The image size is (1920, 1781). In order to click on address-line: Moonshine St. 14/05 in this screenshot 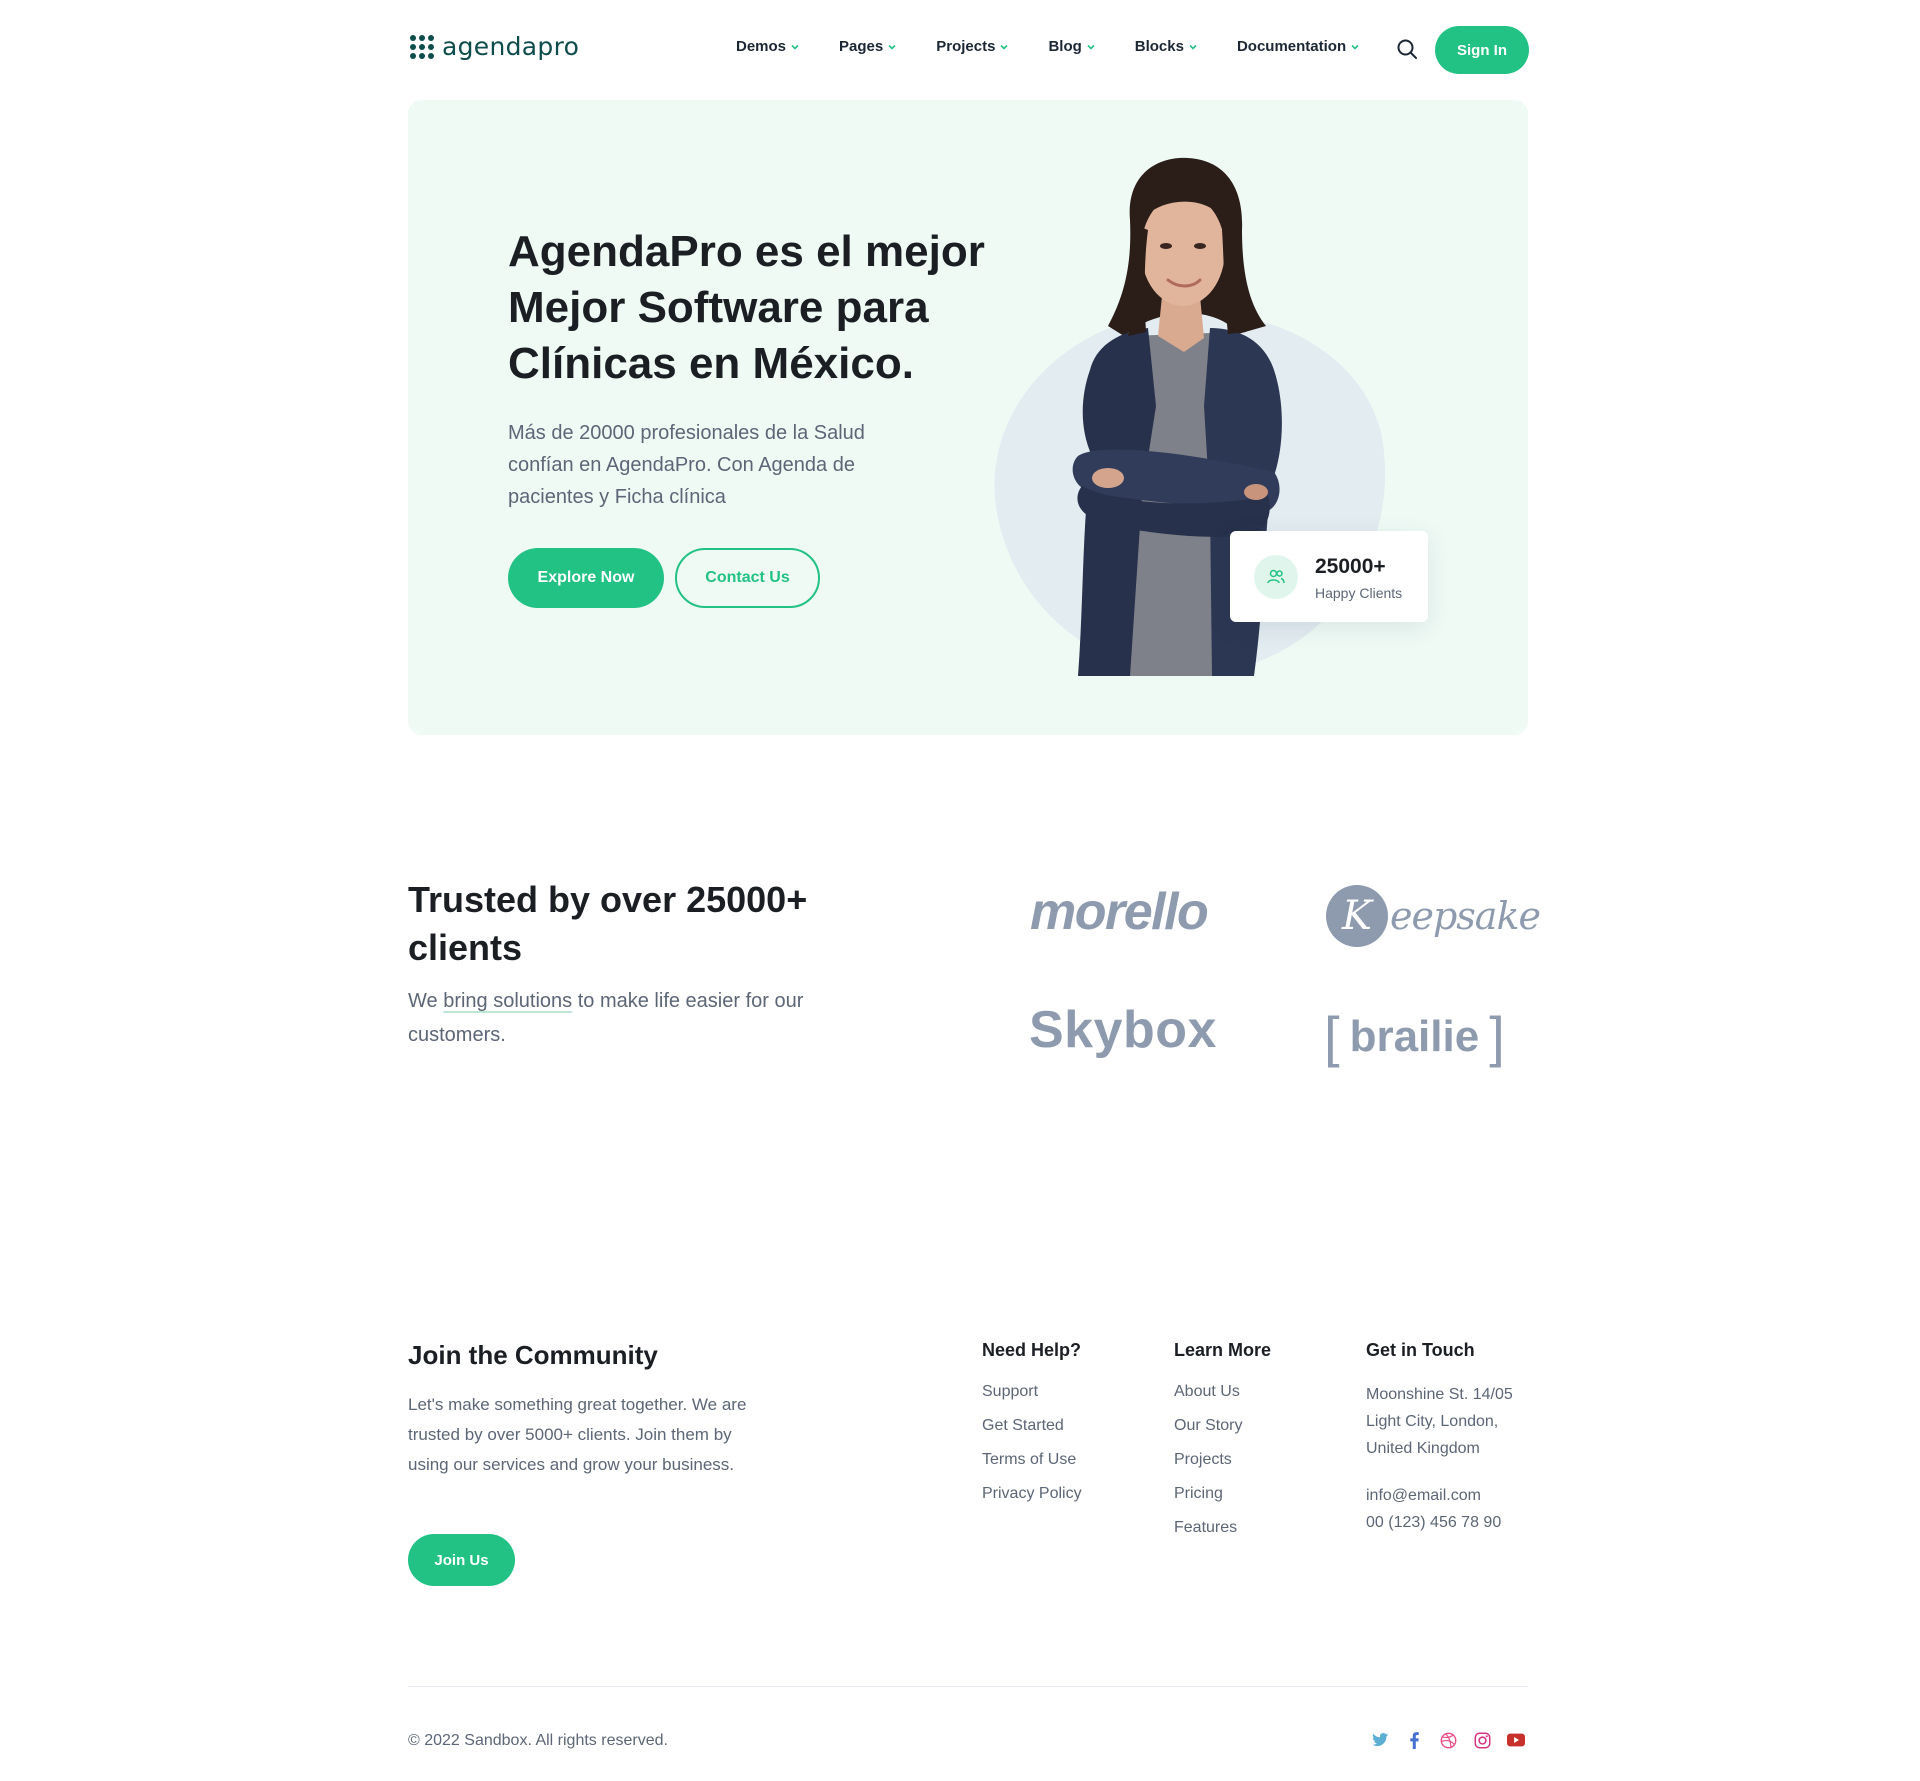, I will do `click(1439, 1394)`.